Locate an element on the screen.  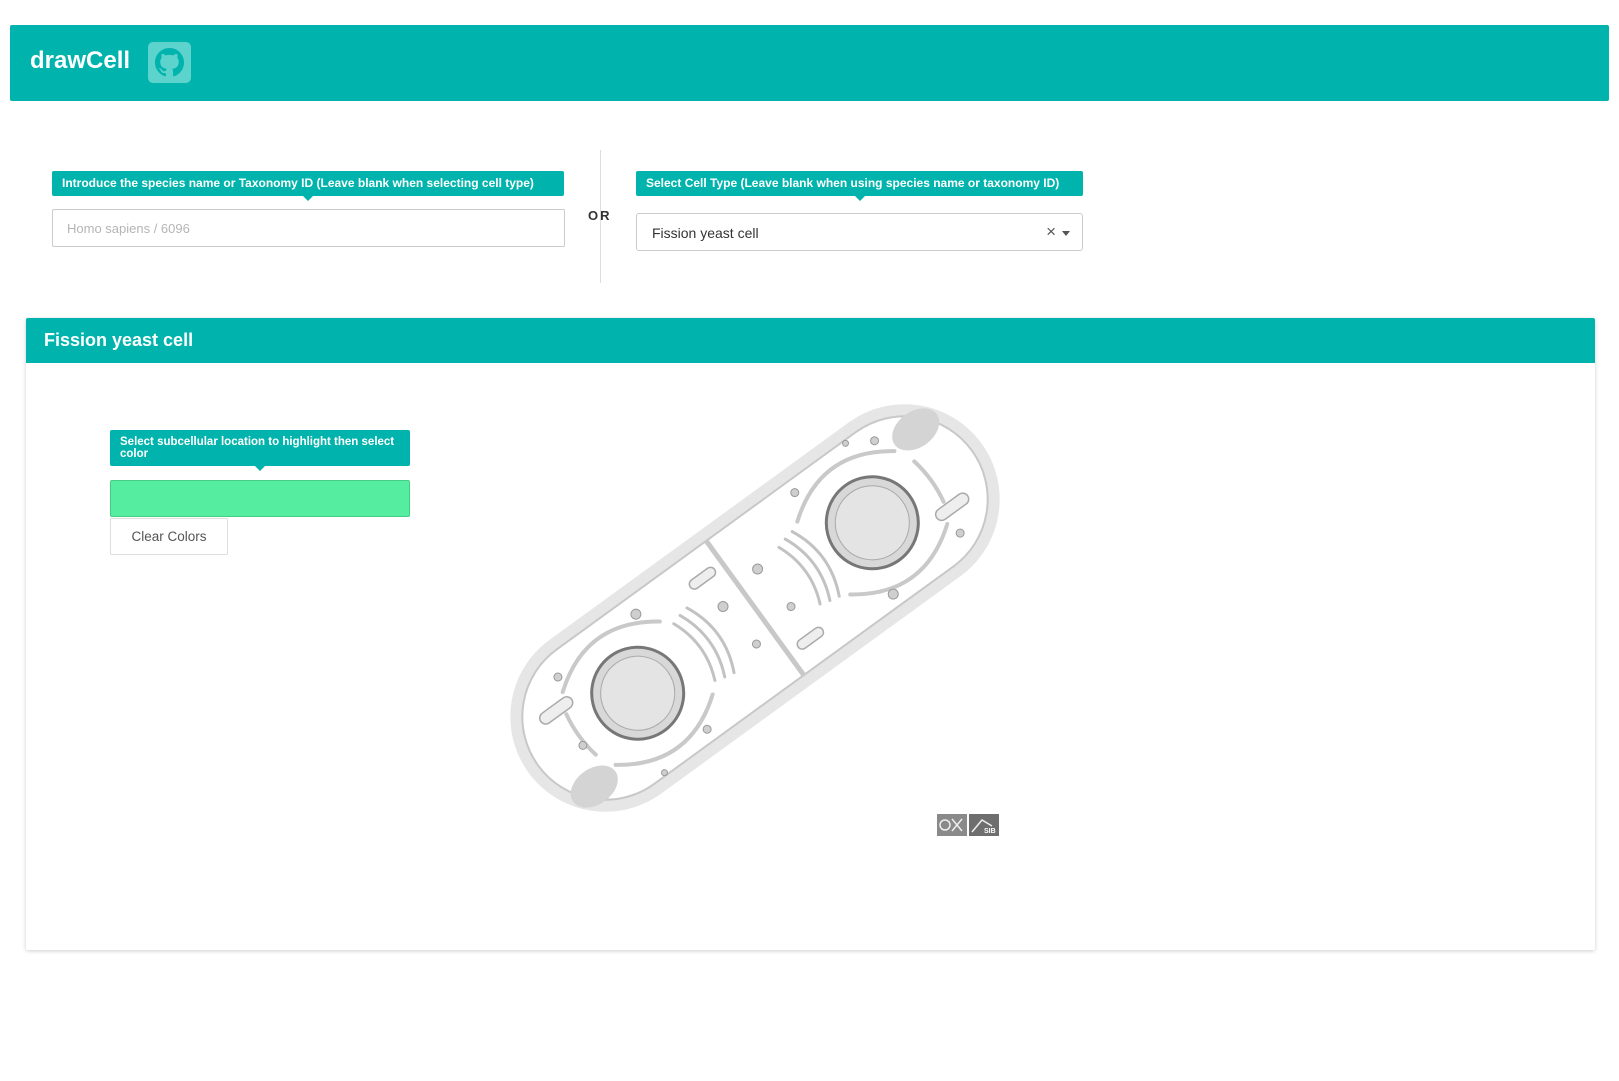
species-input is located at coordinates (308, 228).